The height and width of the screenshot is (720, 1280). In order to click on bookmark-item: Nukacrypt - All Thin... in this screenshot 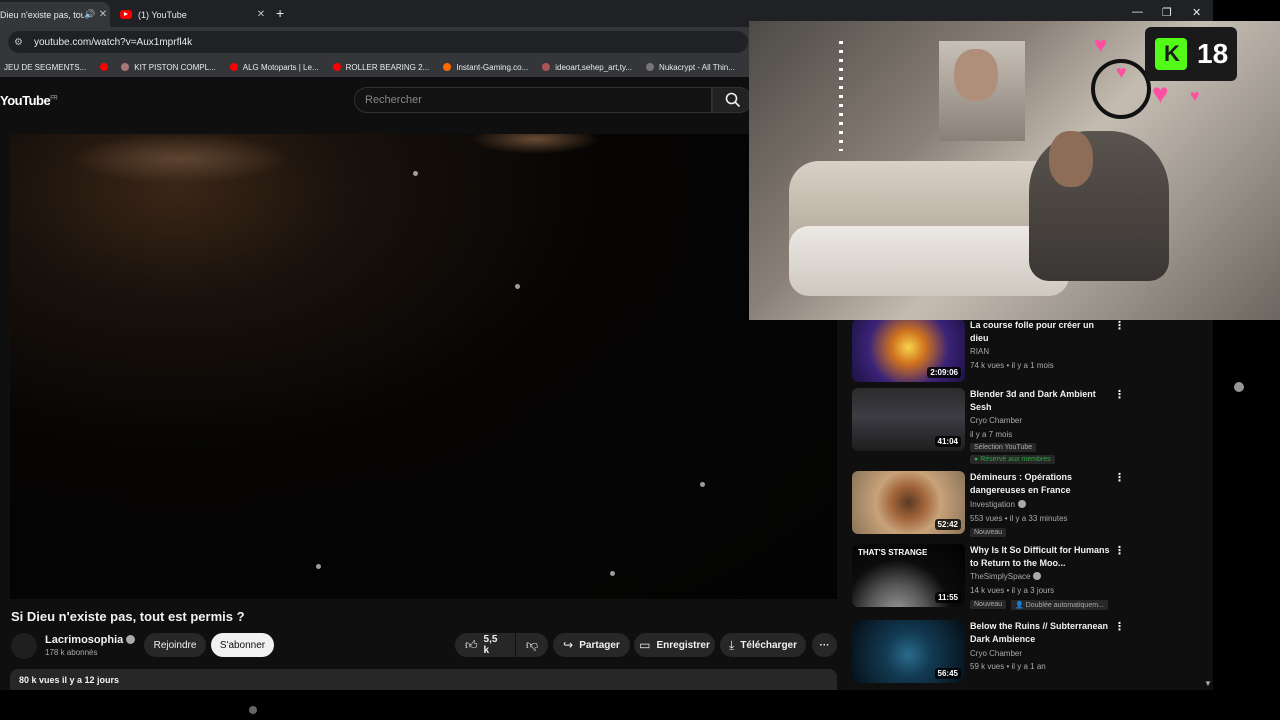, I will do `click(690, 67)`.